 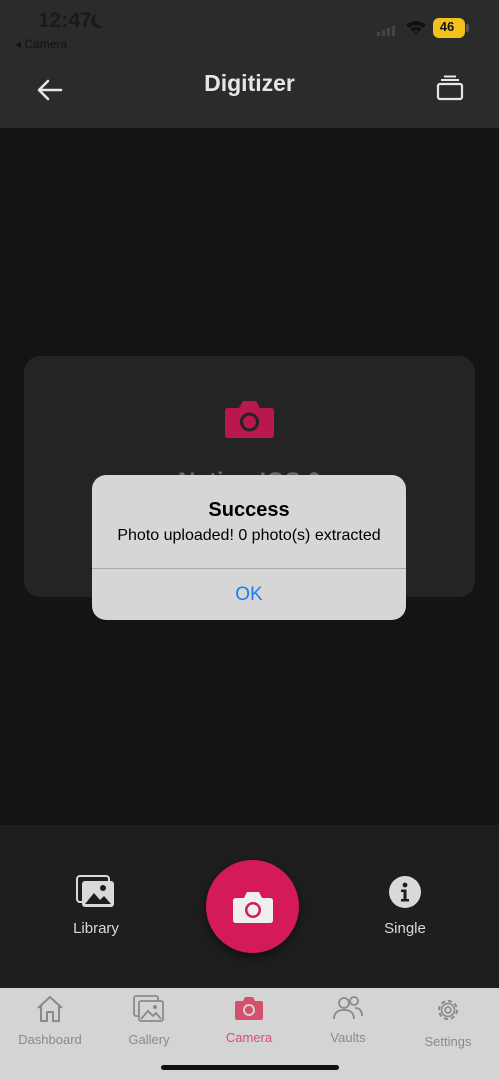 I want to click on tab-vaults: Vaults, so click(x=348, y=1020).